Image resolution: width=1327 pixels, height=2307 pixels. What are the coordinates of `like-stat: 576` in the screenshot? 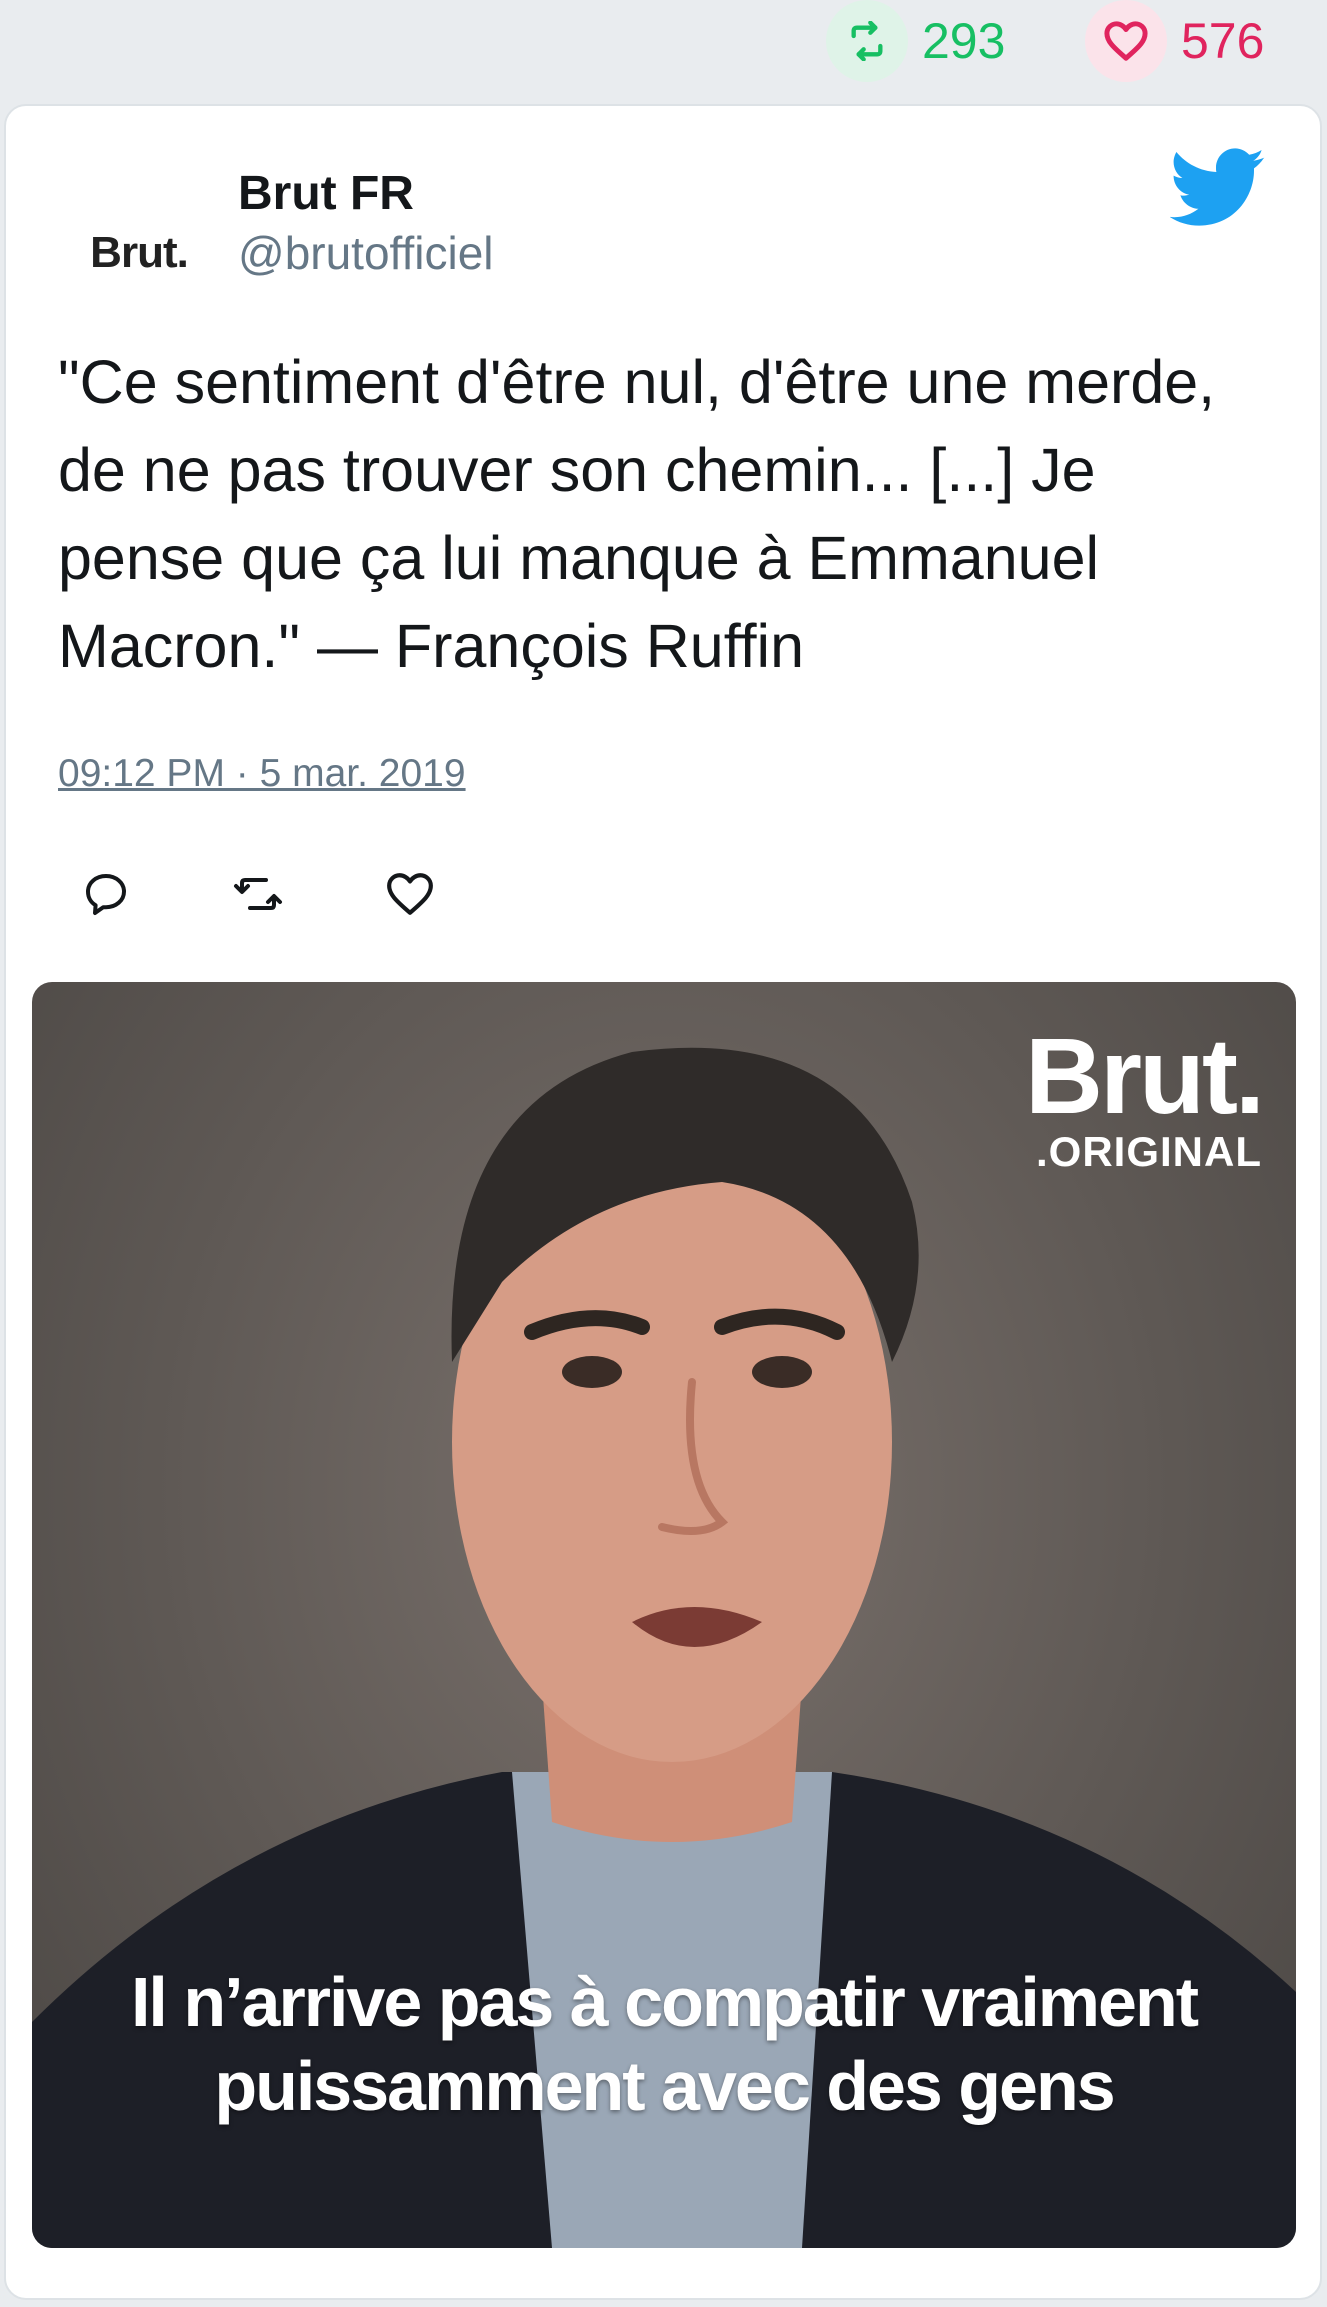 It's located at (1174, 41).